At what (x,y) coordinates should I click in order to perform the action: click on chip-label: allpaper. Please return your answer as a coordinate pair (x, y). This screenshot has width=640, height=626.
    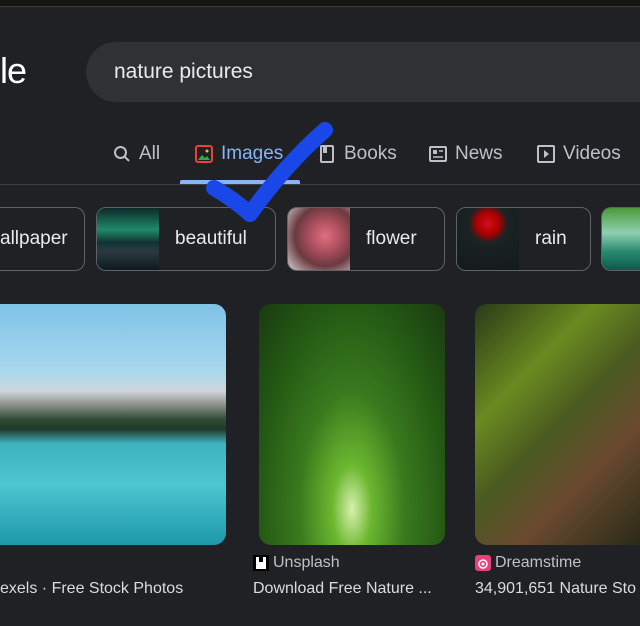
    Looking at the image, I should click on (34, 238).